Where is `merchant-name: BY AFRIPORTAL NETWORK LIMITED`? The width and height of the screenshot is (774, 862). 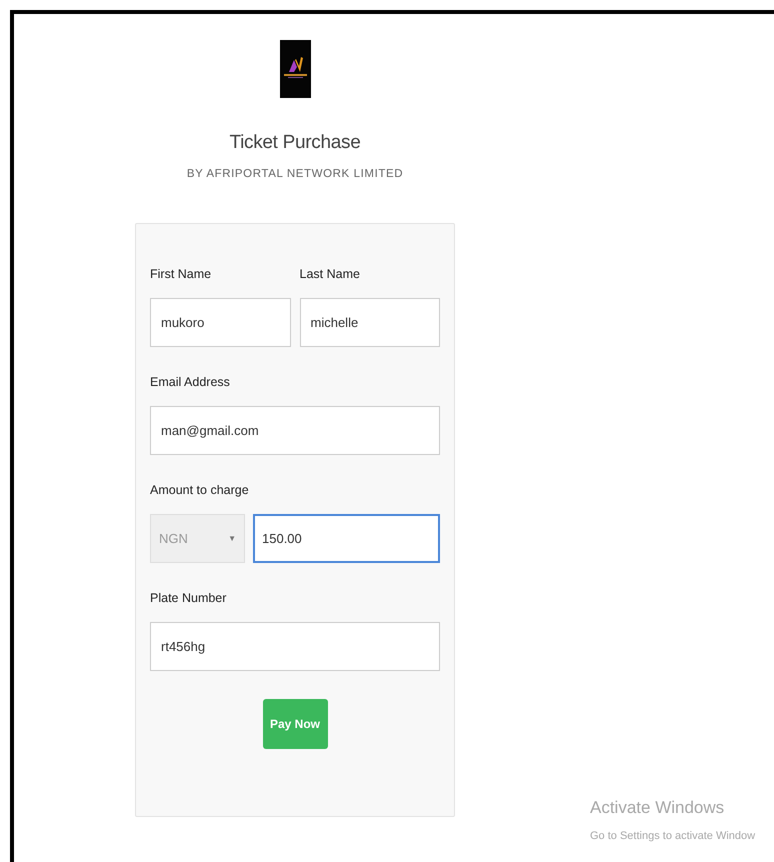
merchant-name: BY AFRIPORTAL NETWORK LIMITED is located at coordinates (295, 174).